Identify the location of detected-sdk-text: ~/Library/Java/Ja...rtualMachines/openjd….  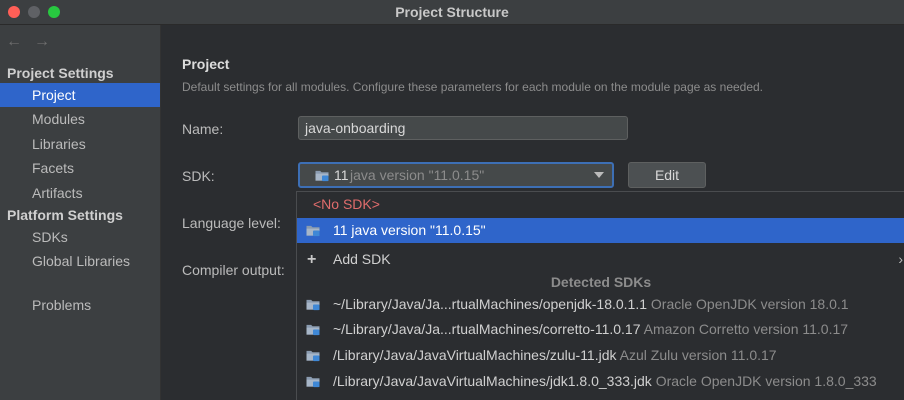
(591, 304).